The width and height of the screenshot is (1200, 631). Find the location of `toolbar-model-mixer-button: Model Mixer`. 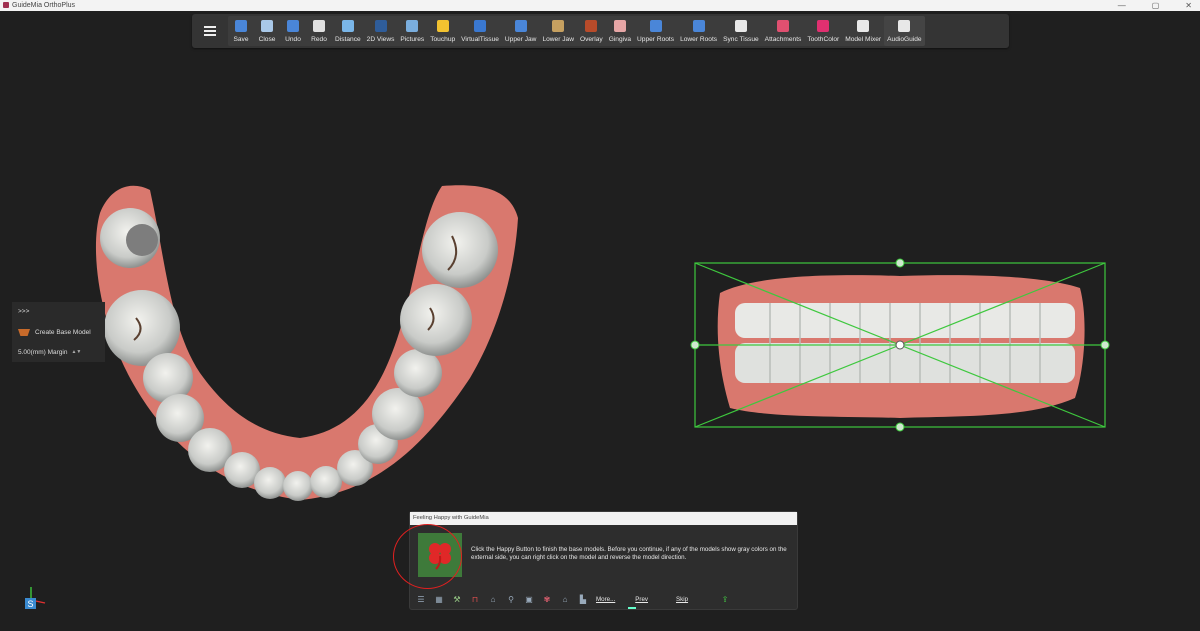

toolbar-model-mixer-button: Model Mixer is located at coordinates (863, 31).